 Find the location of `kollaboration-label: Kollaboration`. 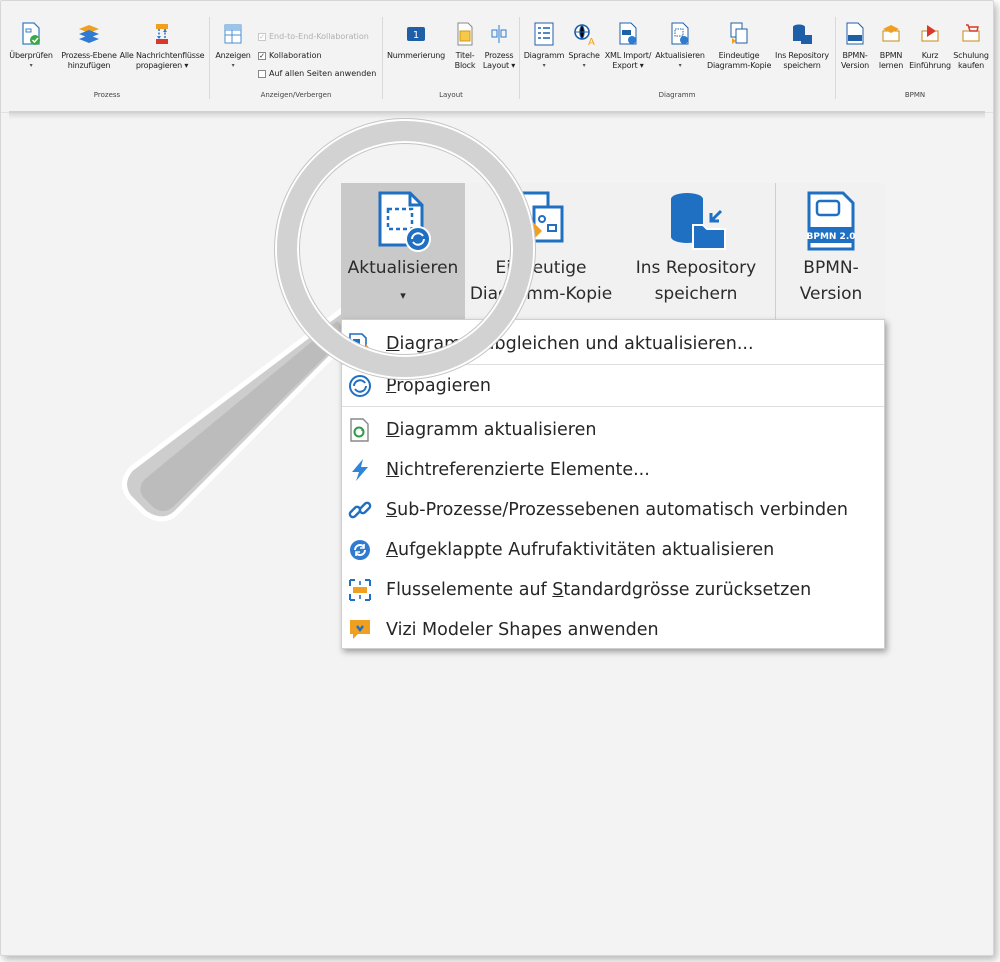

kollaboration-label: Kollaboration is located at coordinates (295, 55).